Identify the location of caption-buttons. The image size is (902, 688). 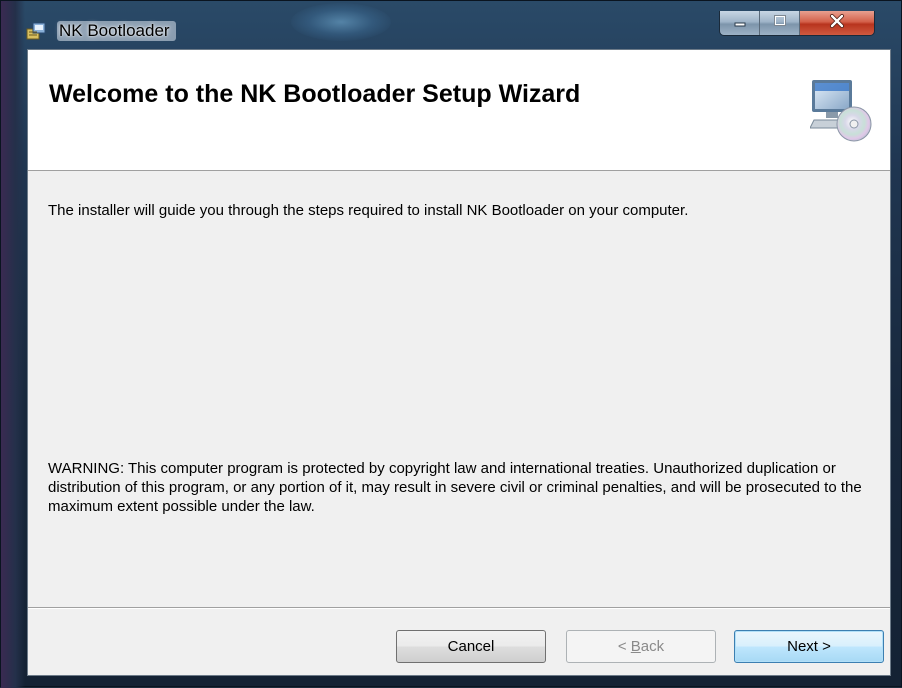
(797, 23).